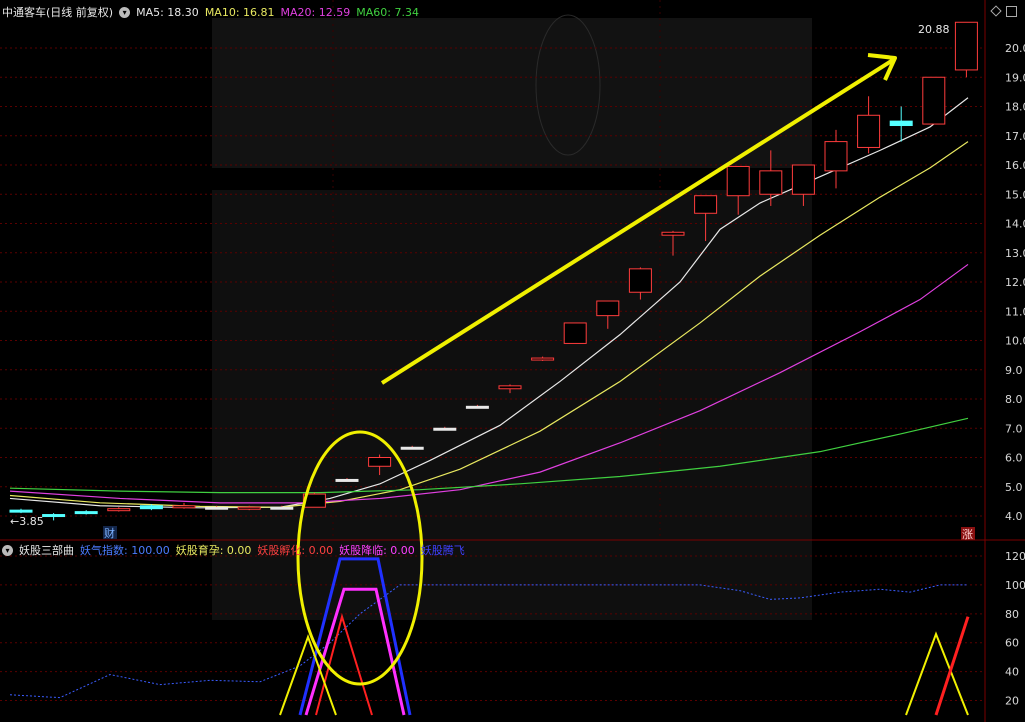  I want to click on indicator-value-2: 妖股育孕: 0.00, so click(213, 550).